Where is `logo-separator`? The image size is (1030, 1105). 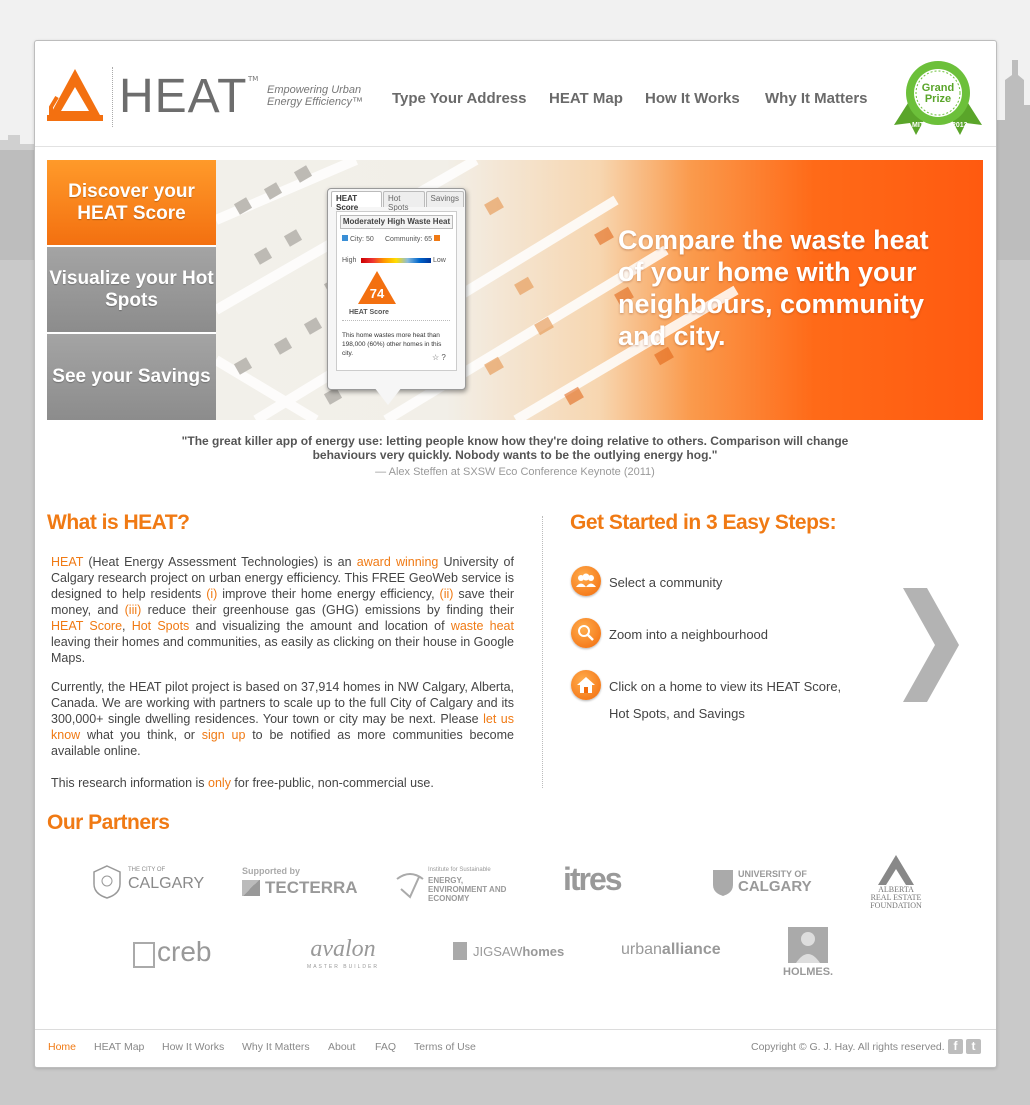
logo-separator is located at coordinates (113, 97).